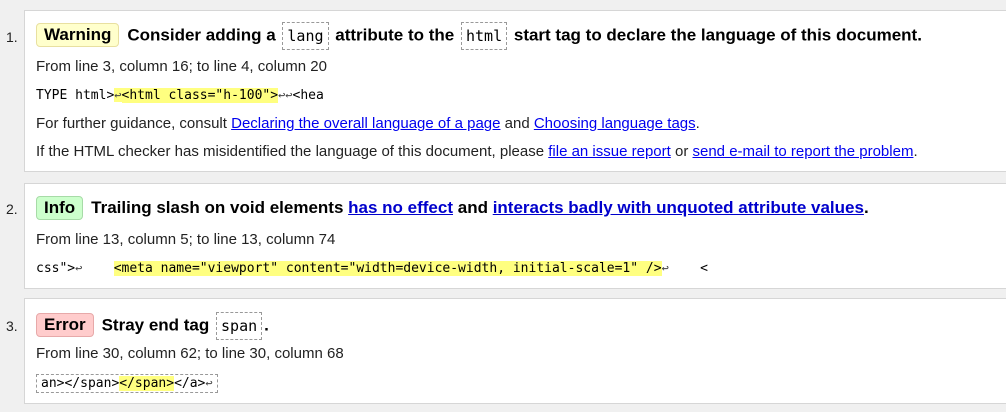 This screenshot has height=412, width=1006. I want to click on info-badge: Info, so click(60, 208).